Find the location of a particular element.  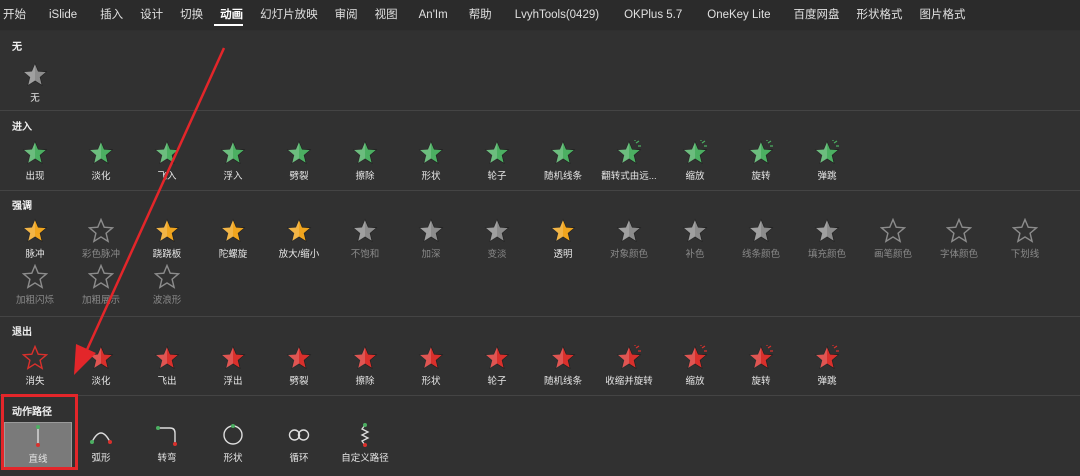

emphasis-effect: 跷跷板 is located at coordinates (167, 241).